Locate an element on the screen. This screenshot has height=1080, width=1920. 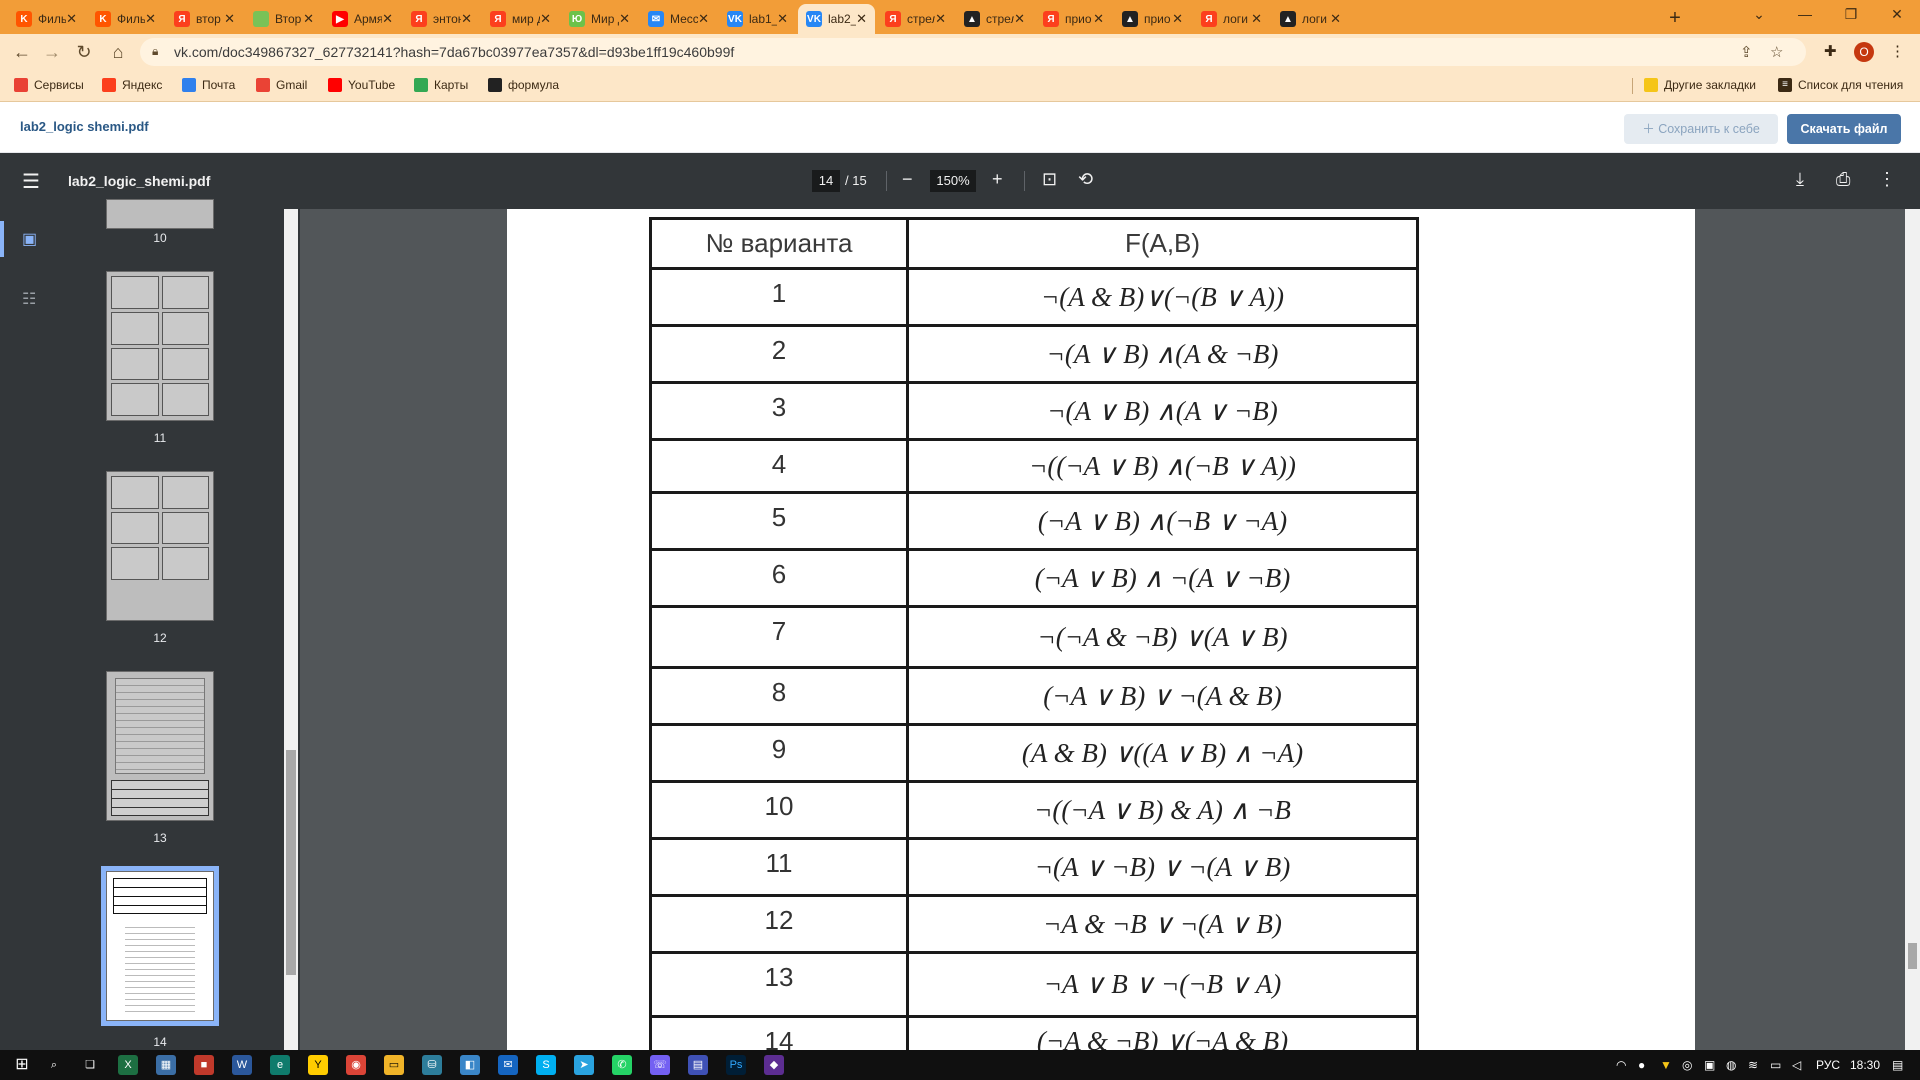
network-icon: ◠ is located at coordinates (1621, 1065).